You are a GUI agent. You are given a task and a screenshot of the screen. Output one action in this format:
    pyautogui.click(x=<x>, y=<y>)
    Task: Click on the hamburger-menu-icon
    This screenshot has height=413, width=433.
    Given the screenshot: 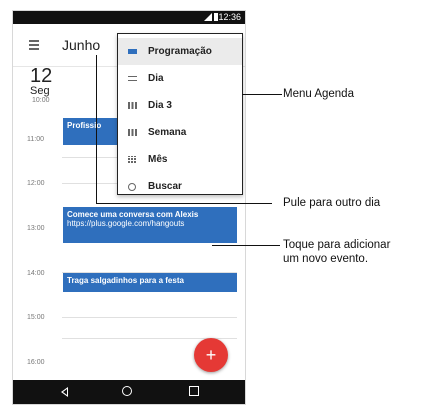 What is the action you would take?
    pyautogui.click(x=34, y=45)
    